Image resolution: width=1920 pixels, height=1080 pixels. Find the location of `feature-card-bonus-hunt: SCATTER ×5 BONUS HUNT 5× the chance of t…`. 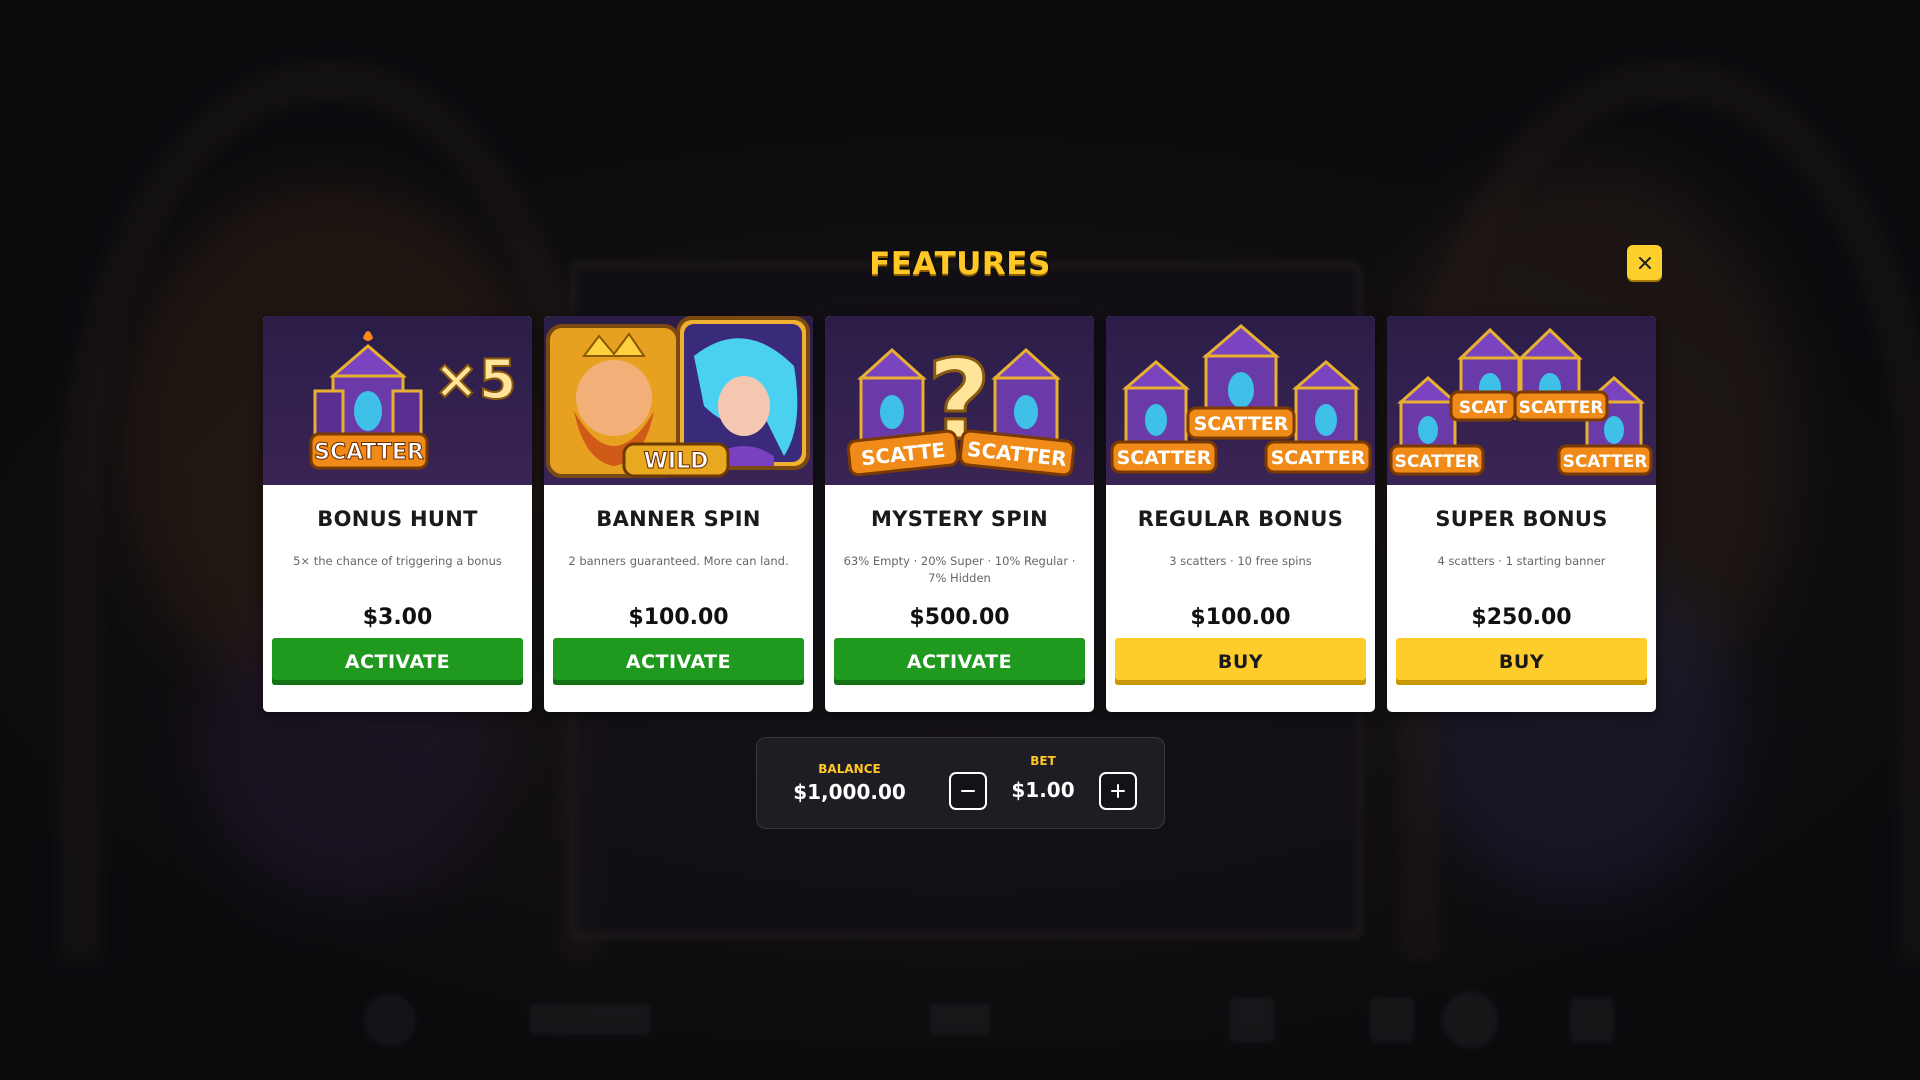

feature-card-bonus-hunt: SCATTER ×5 BONUS HUNT 5× the chance of t… is located at coordinates (397, 514).